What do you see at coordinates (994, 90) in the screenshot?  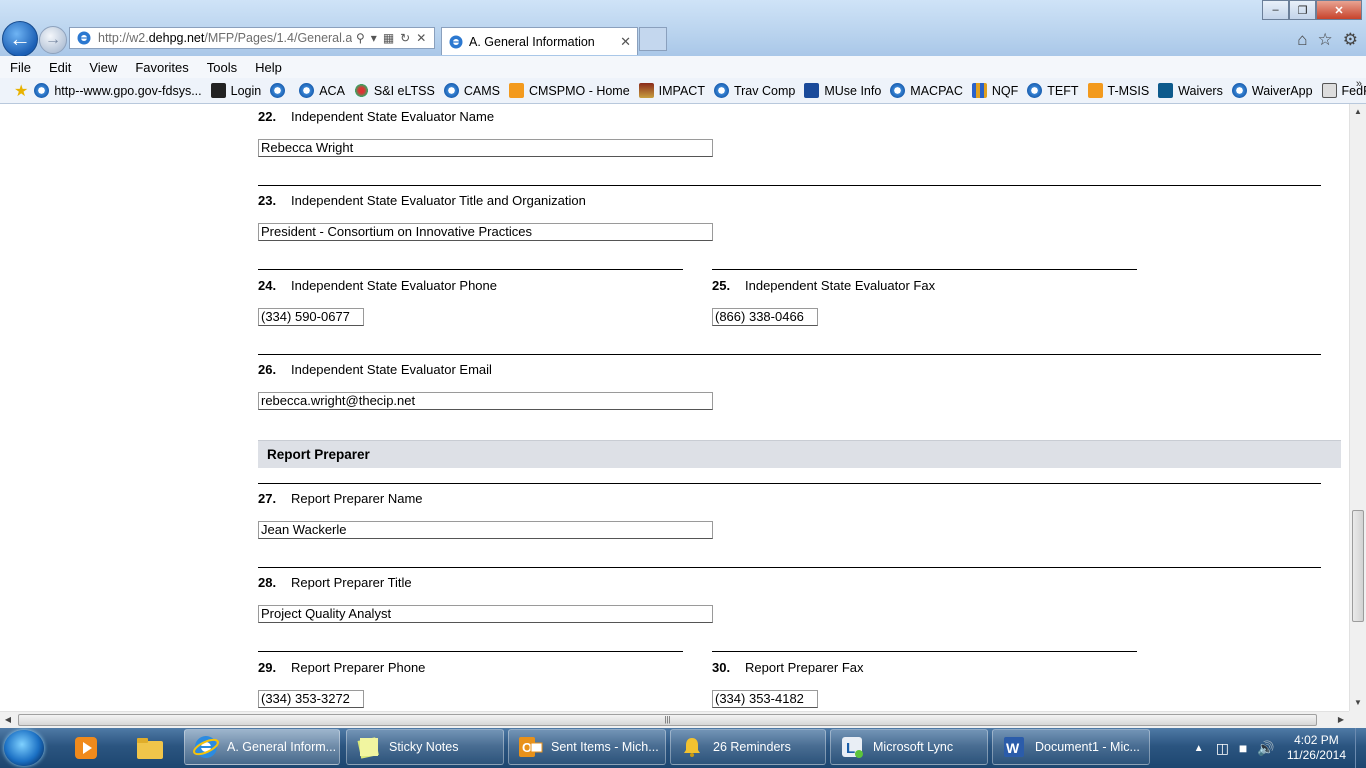 I see `favorite-nqf: NQF` at bounding box center [994, 90].